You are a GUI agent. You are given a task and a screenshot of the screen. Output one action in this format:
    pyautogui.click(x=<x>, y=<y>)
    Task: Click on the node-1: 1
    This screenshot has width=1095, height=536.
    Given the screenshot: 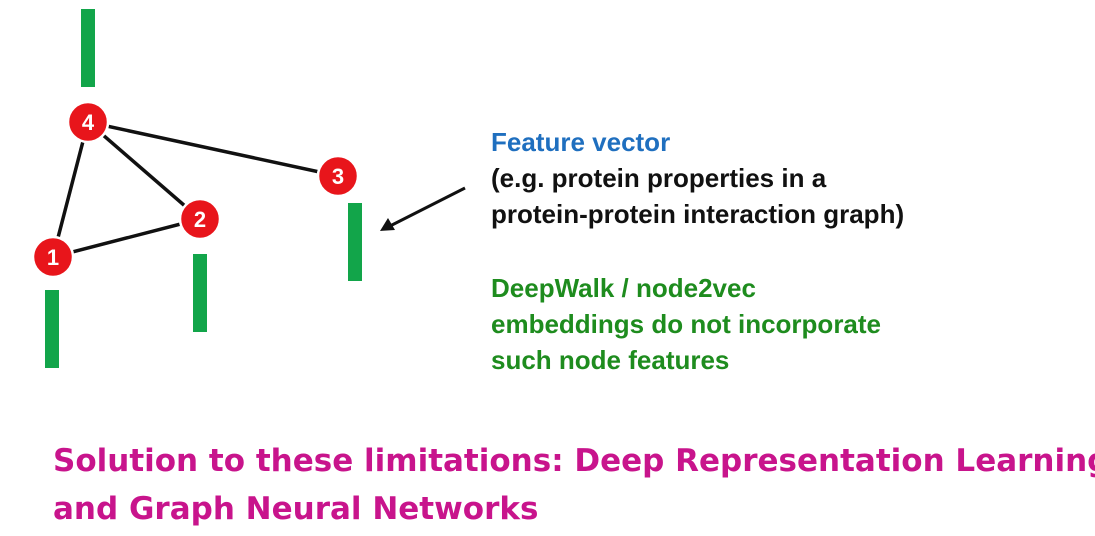 What is the action you would take?
    pyautogui.click(x=53, y=257)
    